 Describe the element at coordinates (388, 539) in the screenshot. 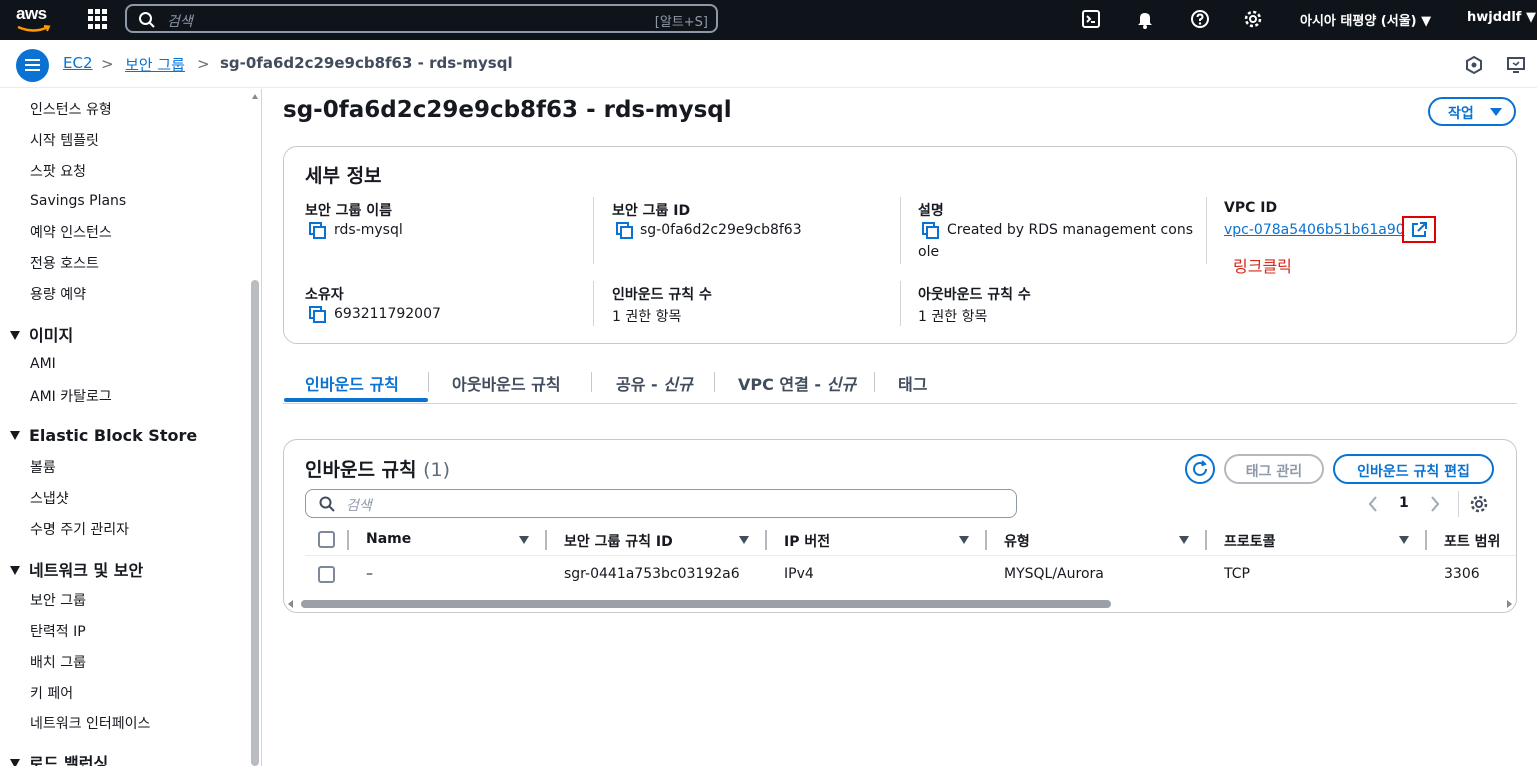

I see `column-header-name: Name` at that location.